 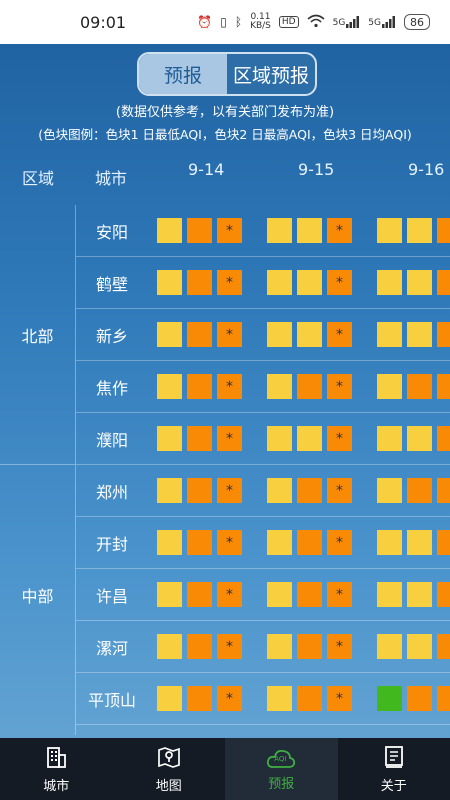 I want to click on nav-city-label: 城市, so click(x=56, y=786).